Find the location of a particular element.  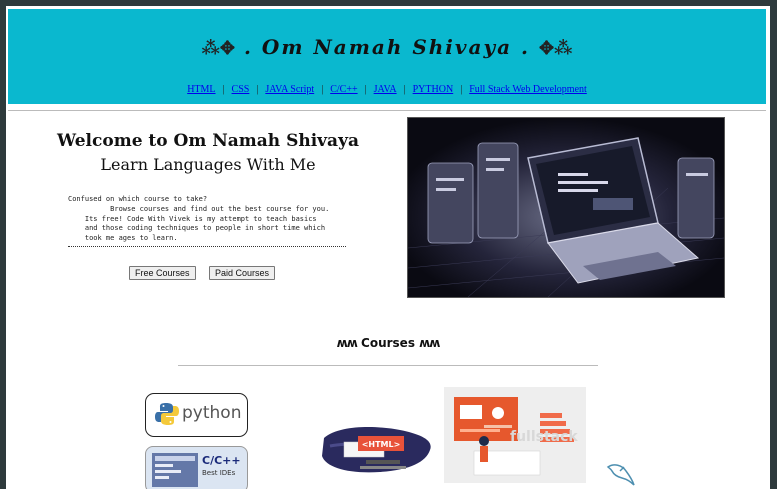

mysql-dolphin-icon is located at coordinates (620, 475).